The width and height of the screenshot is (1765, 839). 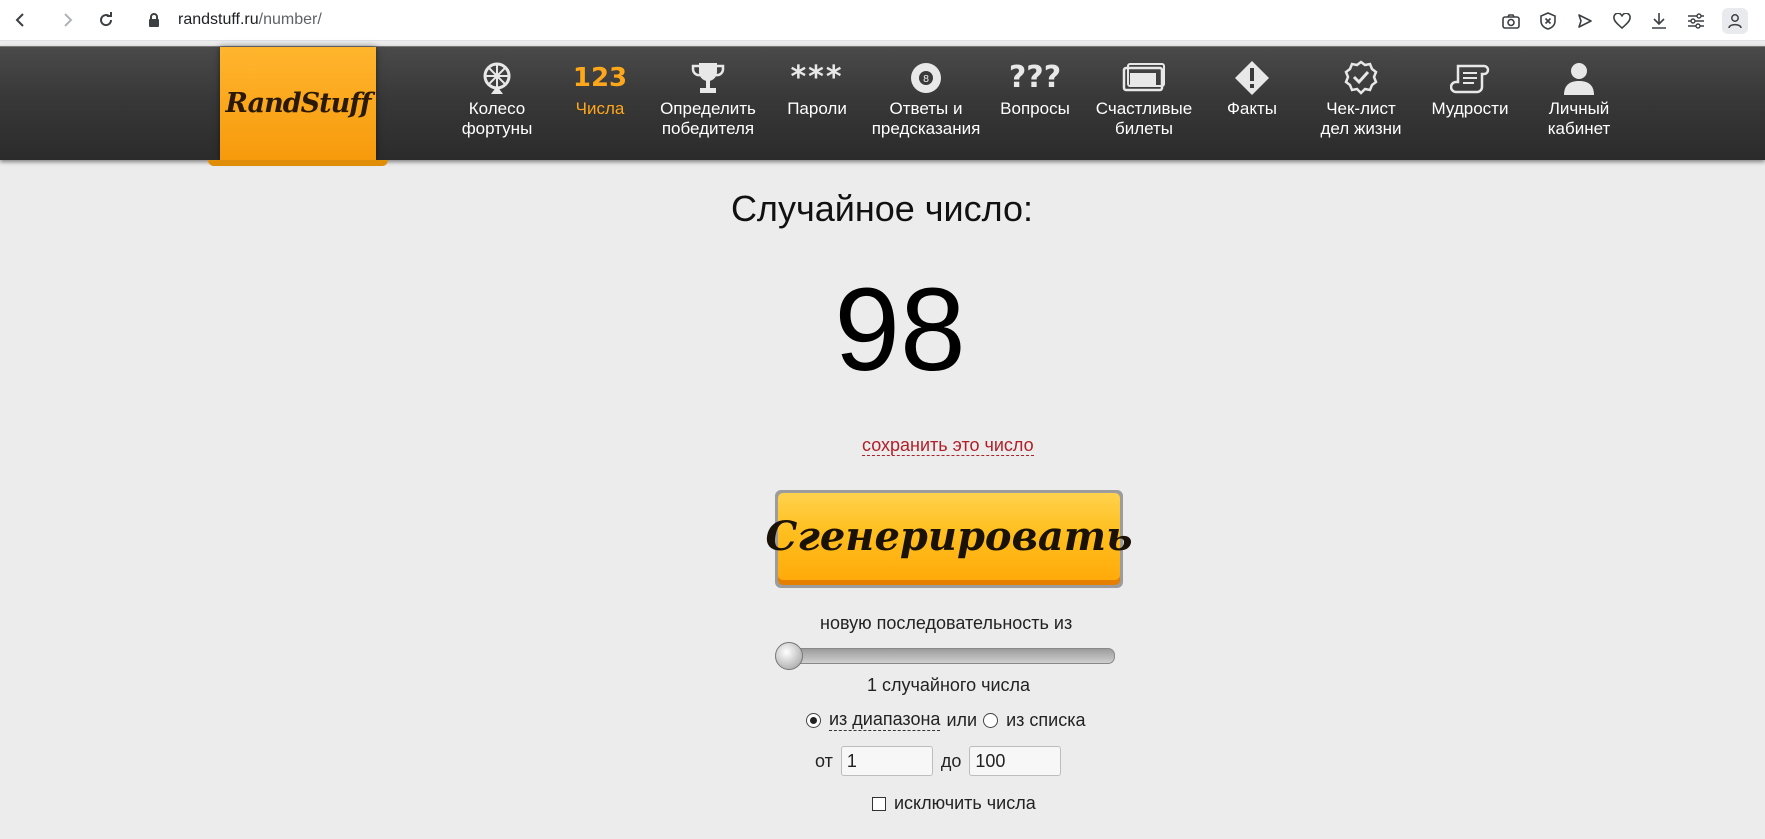 I want to click on nav-item-tickets: Счастливые билеты, so click(x=1144, y=107).